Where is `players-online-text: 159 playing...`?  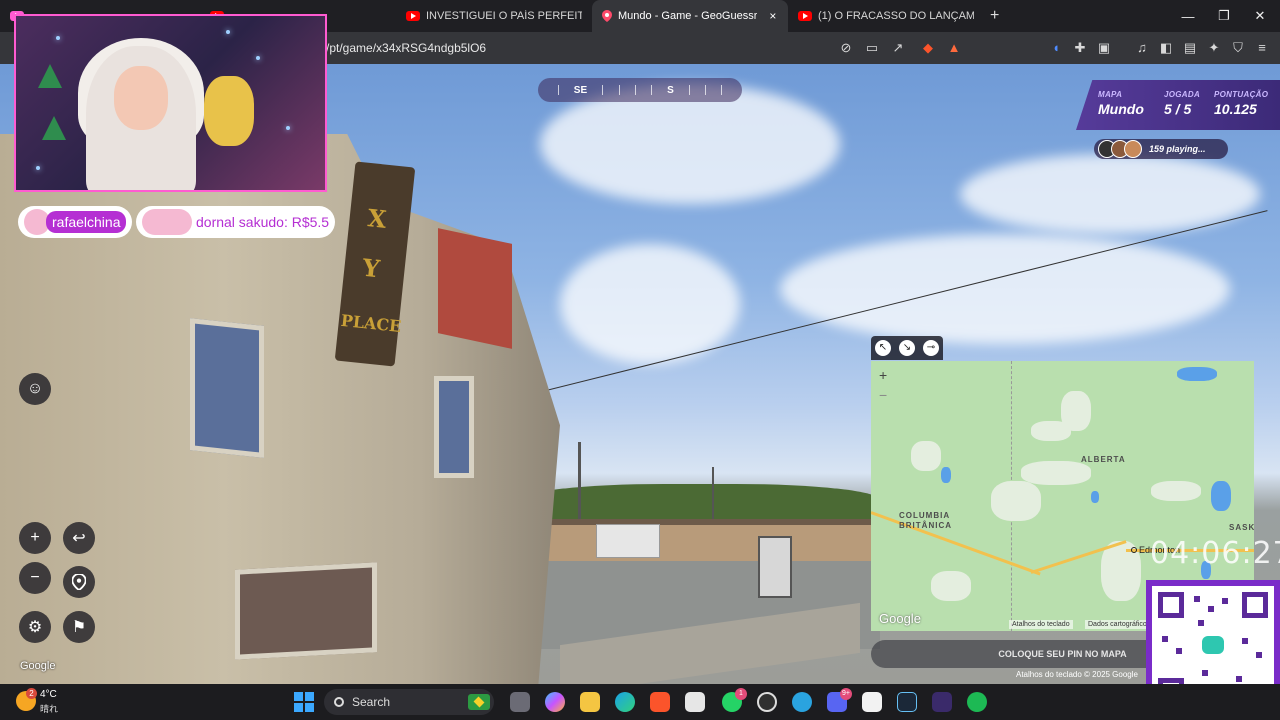
players-online-text: 159 playing... is located at coordinates (1177, 149).